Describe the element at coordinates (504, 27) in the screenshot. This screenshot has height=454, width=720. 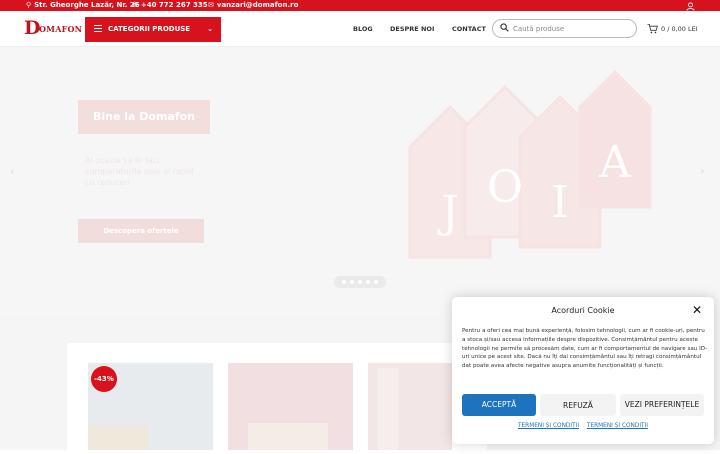
I see `search-icon` at that location.